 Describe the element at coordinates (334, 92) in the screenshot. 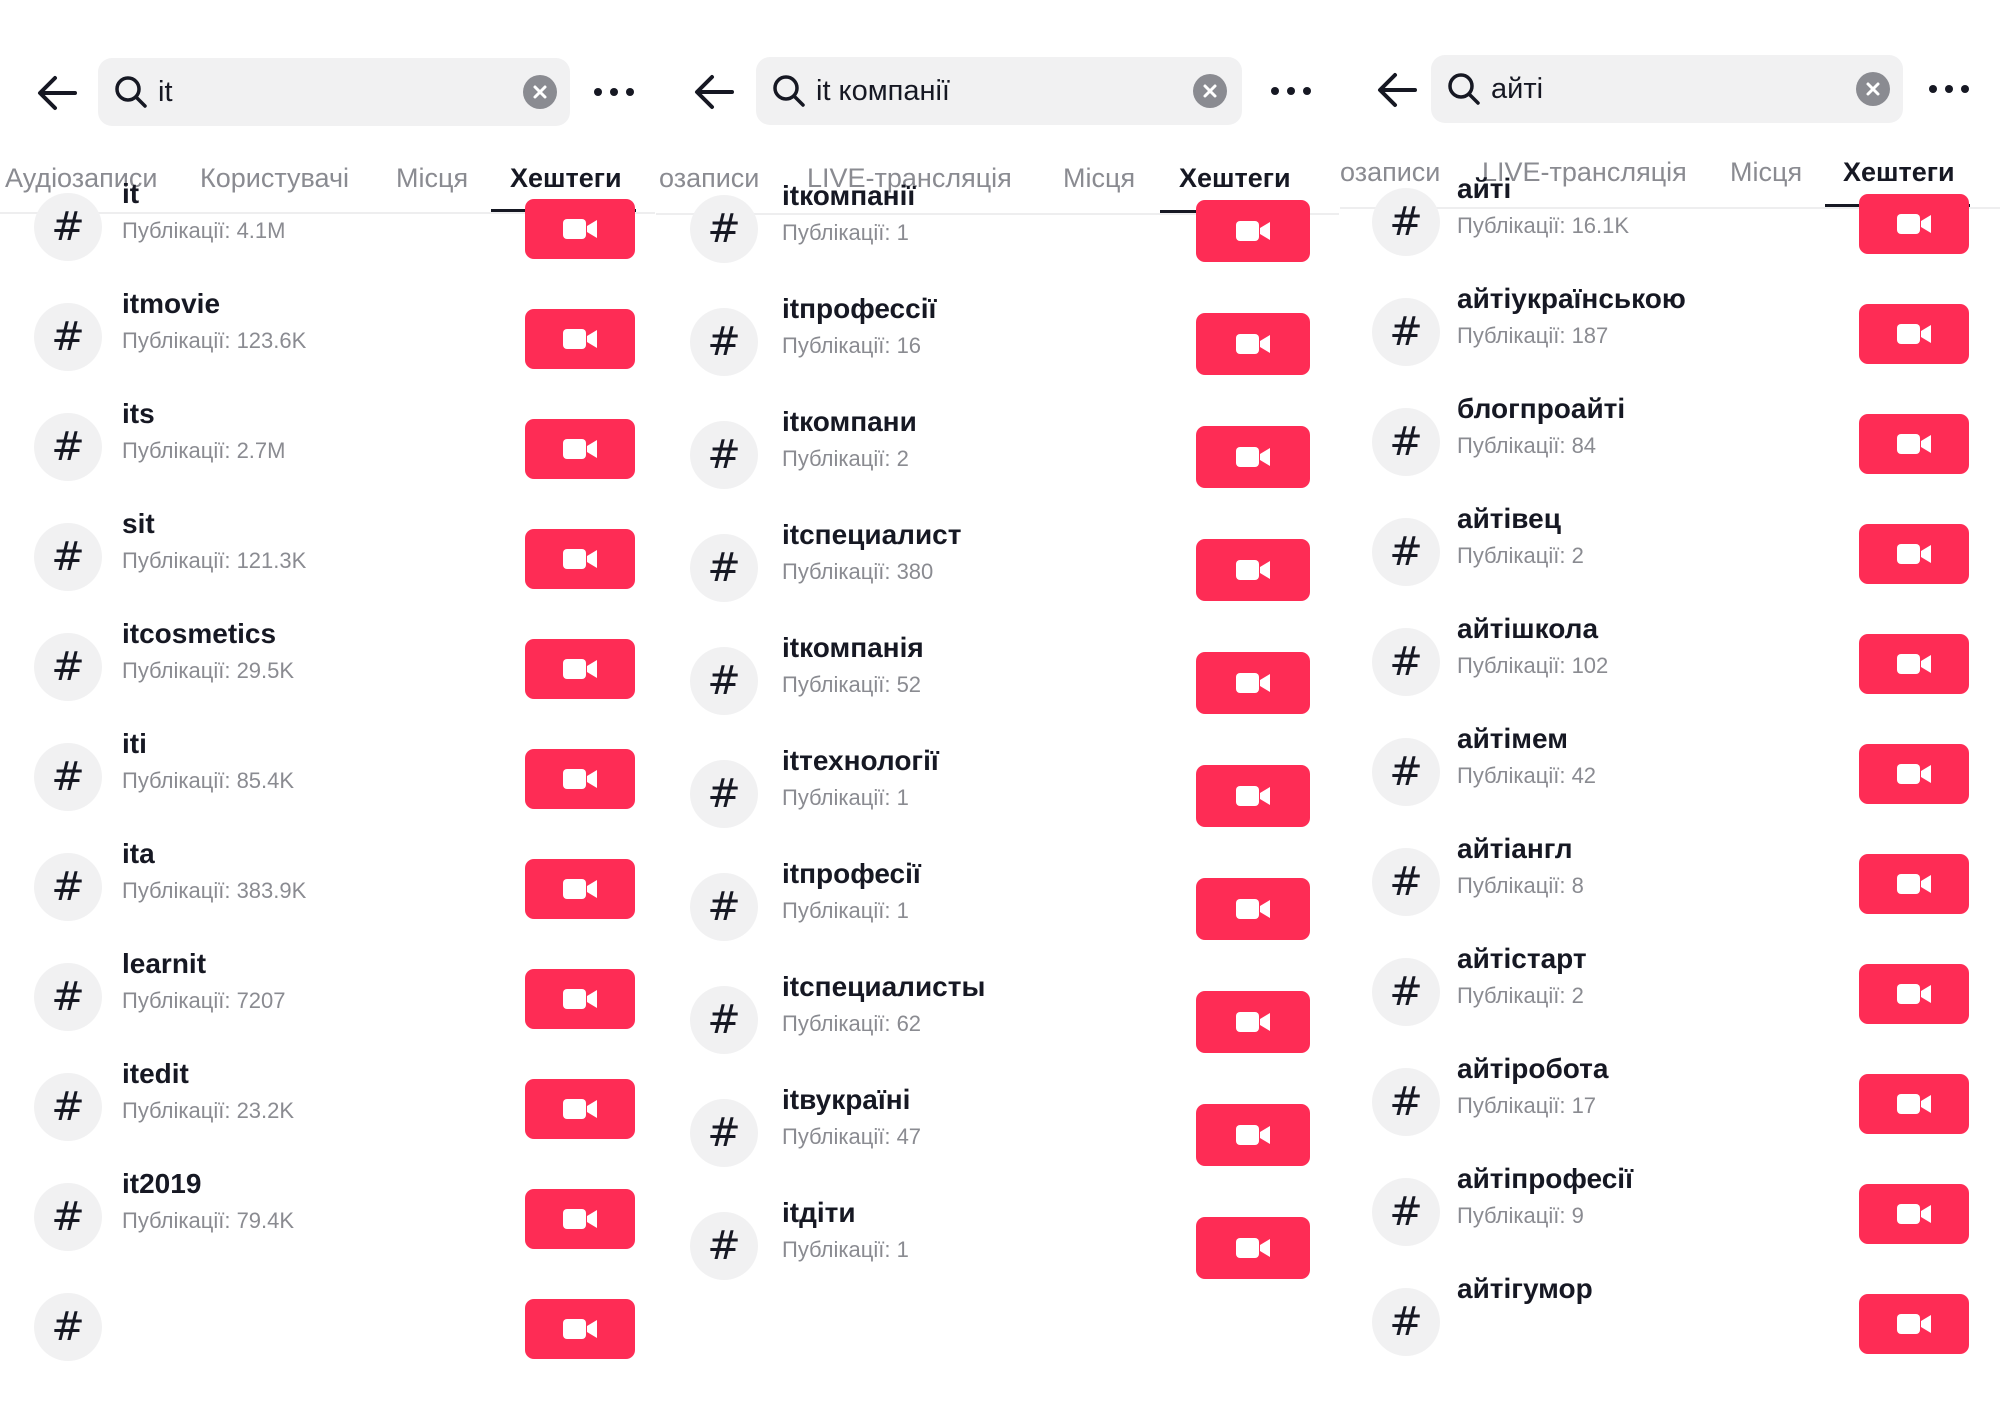

I see `search-input: it` at that location.